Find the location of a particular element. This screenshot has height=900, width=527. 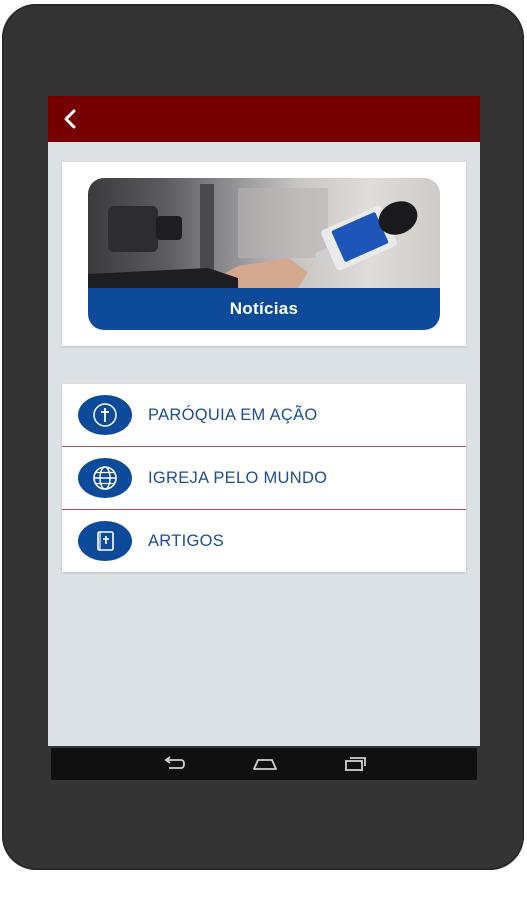

menu-item-label: IGREJA PELO MUNDO is located at coordinates (238, 478).